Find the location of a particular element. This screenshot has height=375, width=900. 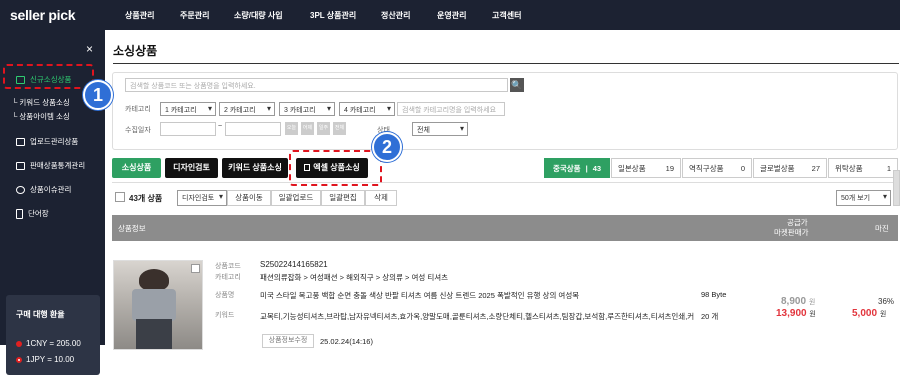

category-3-select: 3 카테고리 is located at coordinates (307, 109).